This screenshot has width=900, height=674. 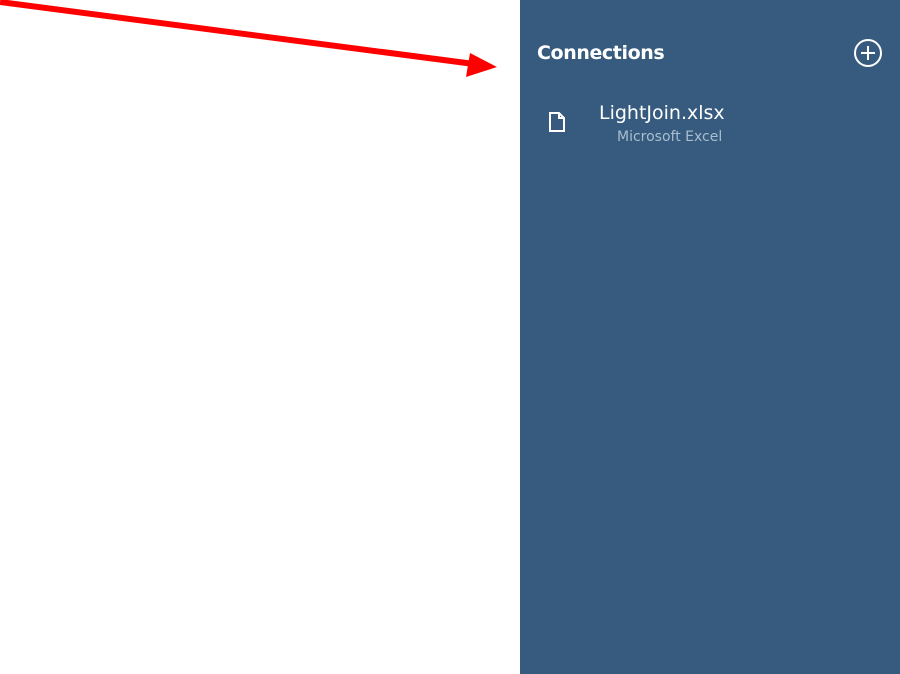 I want to click on connection-type: Microsoft Excel, so click(x=670, y=137).